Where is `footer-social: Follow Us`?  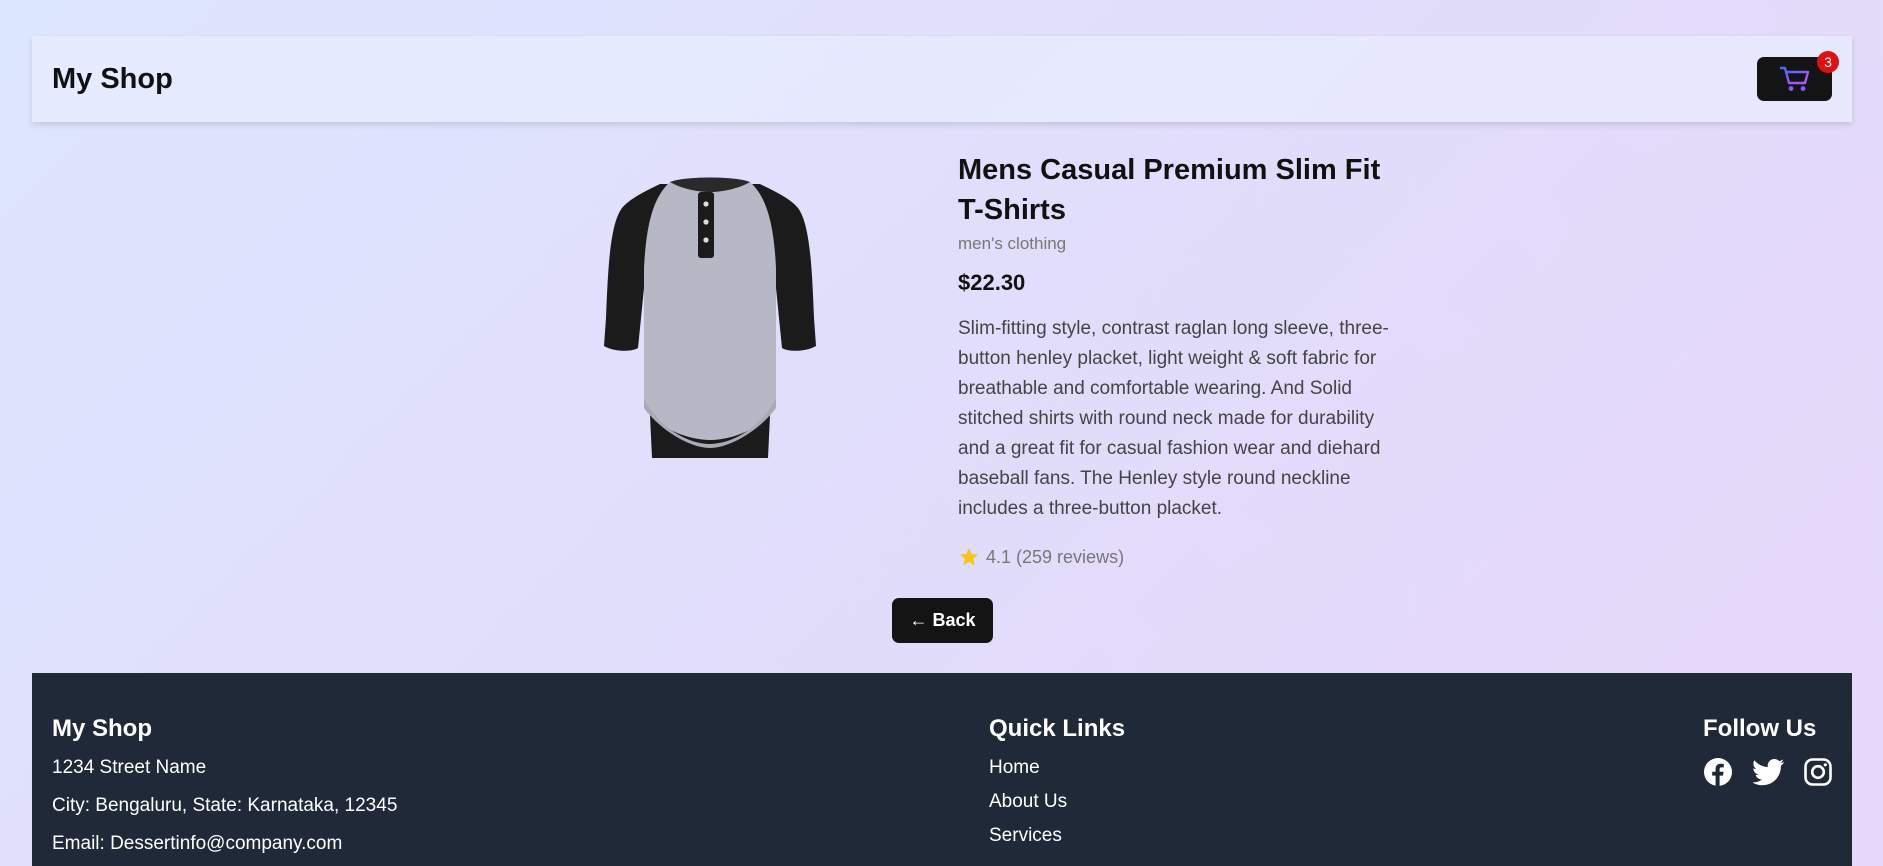
footer-social: Follow Us is located at coordinates (1768, 751).